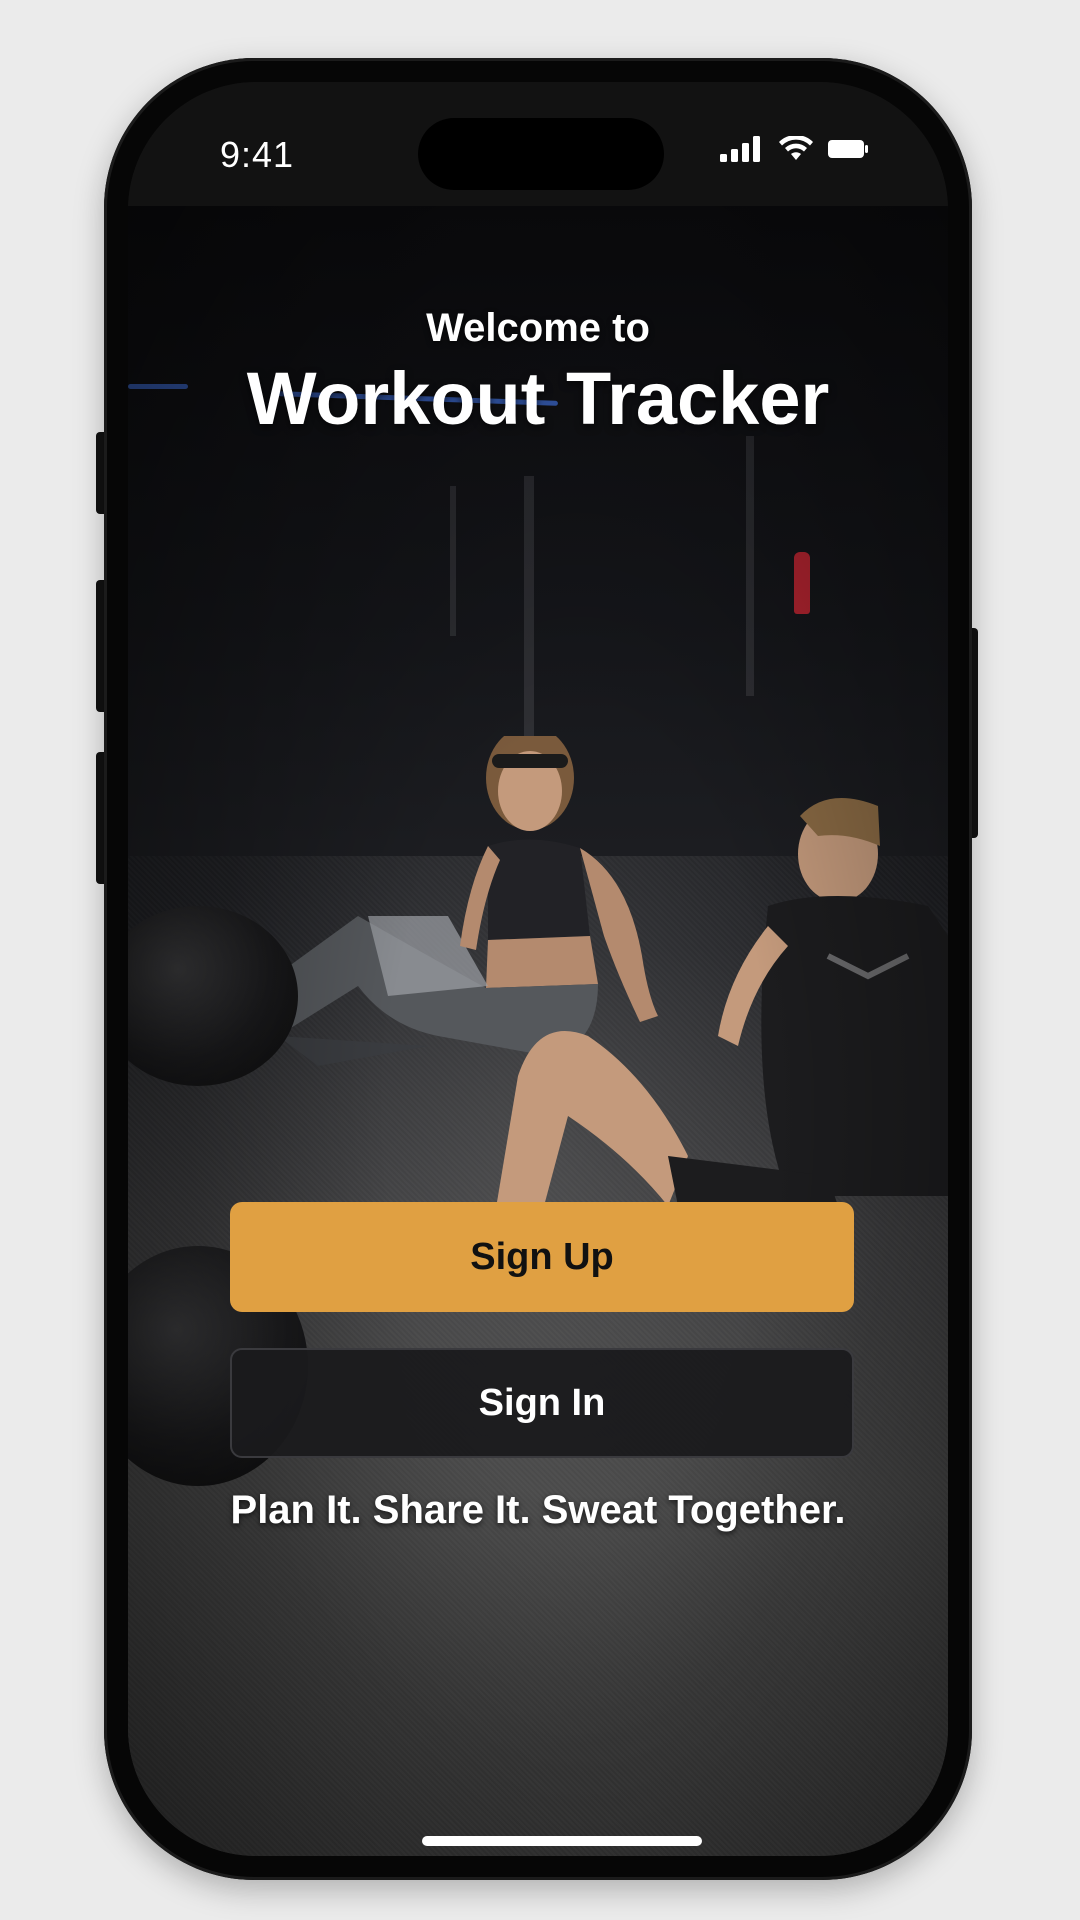  I want to click on wifi-icon, so click(796, 149).